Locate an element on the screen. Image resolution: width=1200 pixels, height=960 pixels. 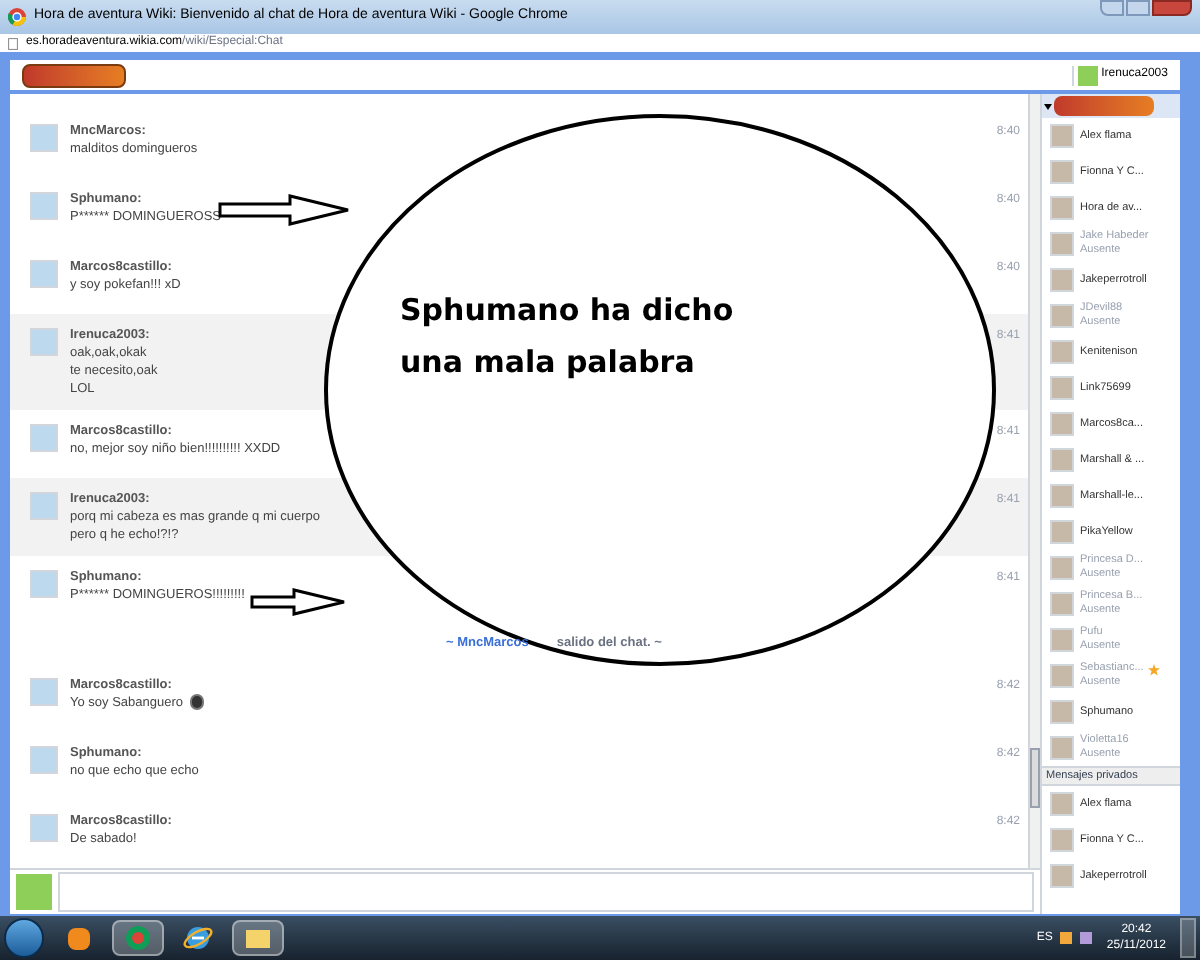
show-desktop-button is located at coordinates (1188, 938).